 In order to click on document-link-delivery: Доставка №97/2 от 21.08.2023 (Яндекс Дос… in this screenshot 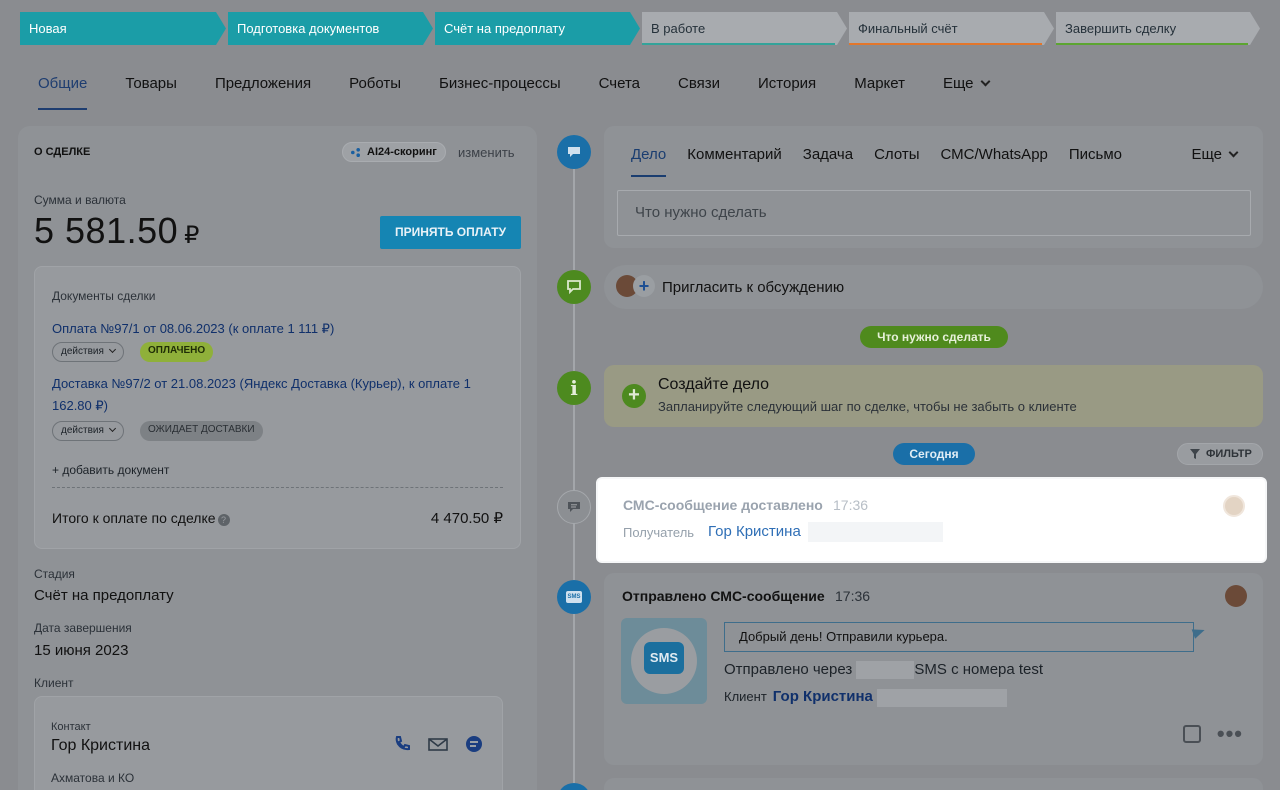, I will do `click(282, 395)`.